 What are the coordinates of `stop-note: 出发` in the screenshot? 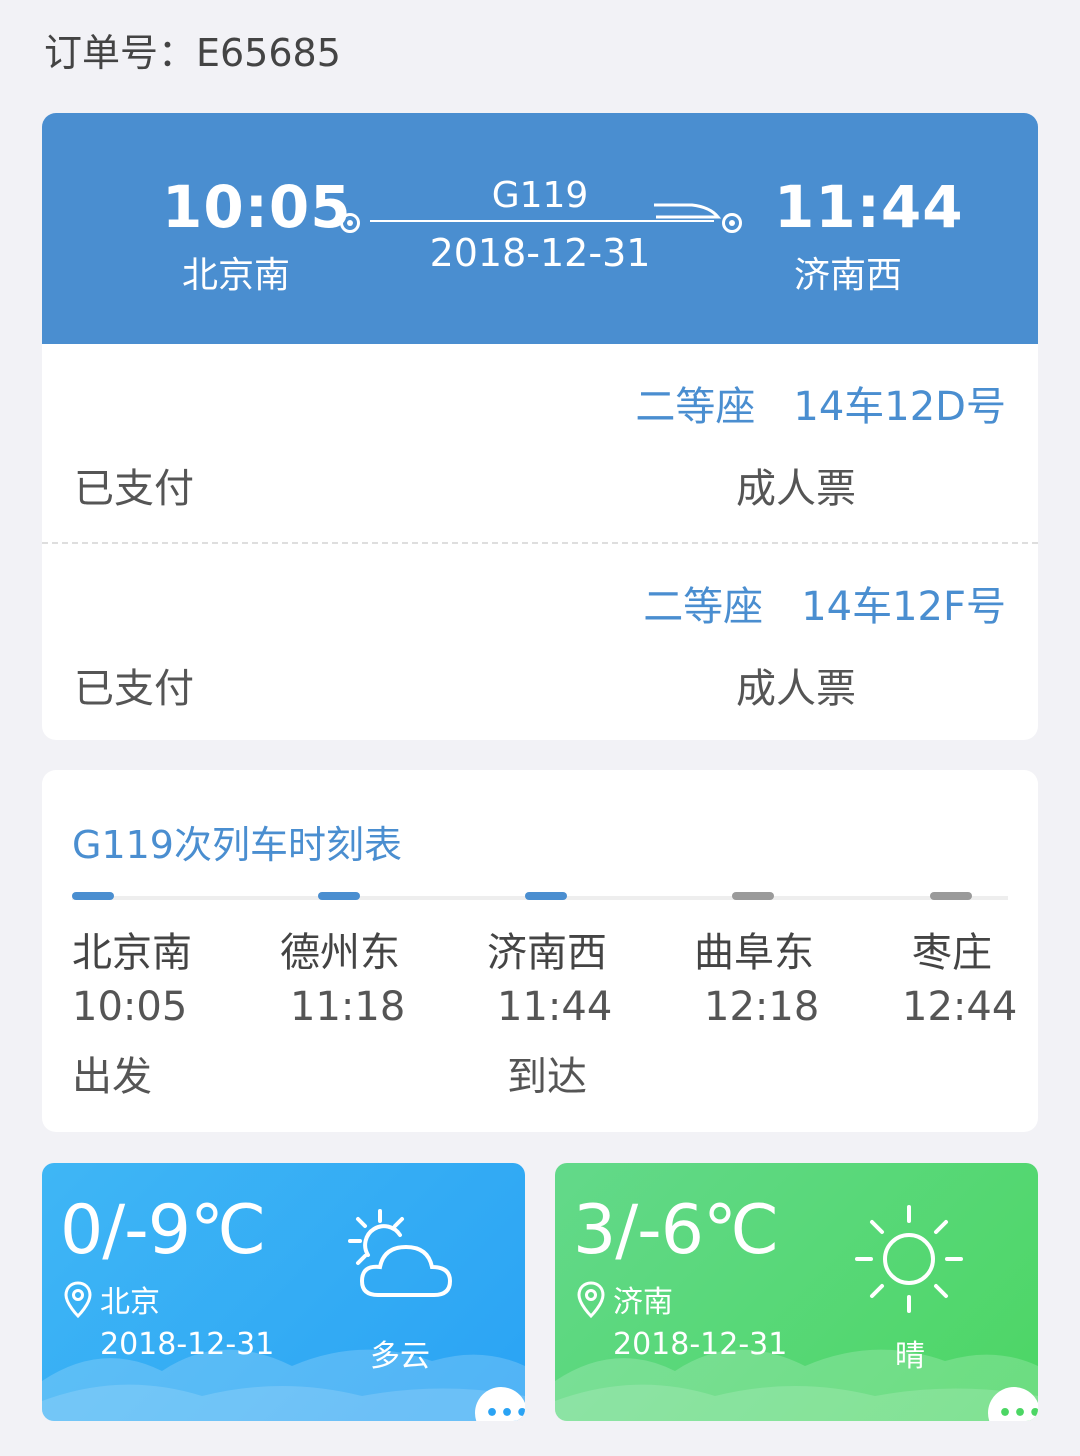 It's located at (112, 1077).